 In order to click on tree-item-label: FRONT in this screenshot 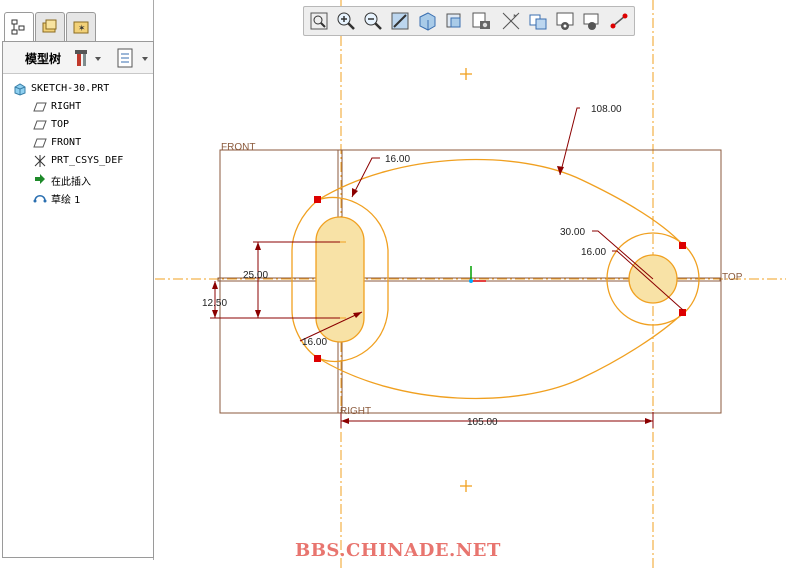, I will do `click(66, 142)`.